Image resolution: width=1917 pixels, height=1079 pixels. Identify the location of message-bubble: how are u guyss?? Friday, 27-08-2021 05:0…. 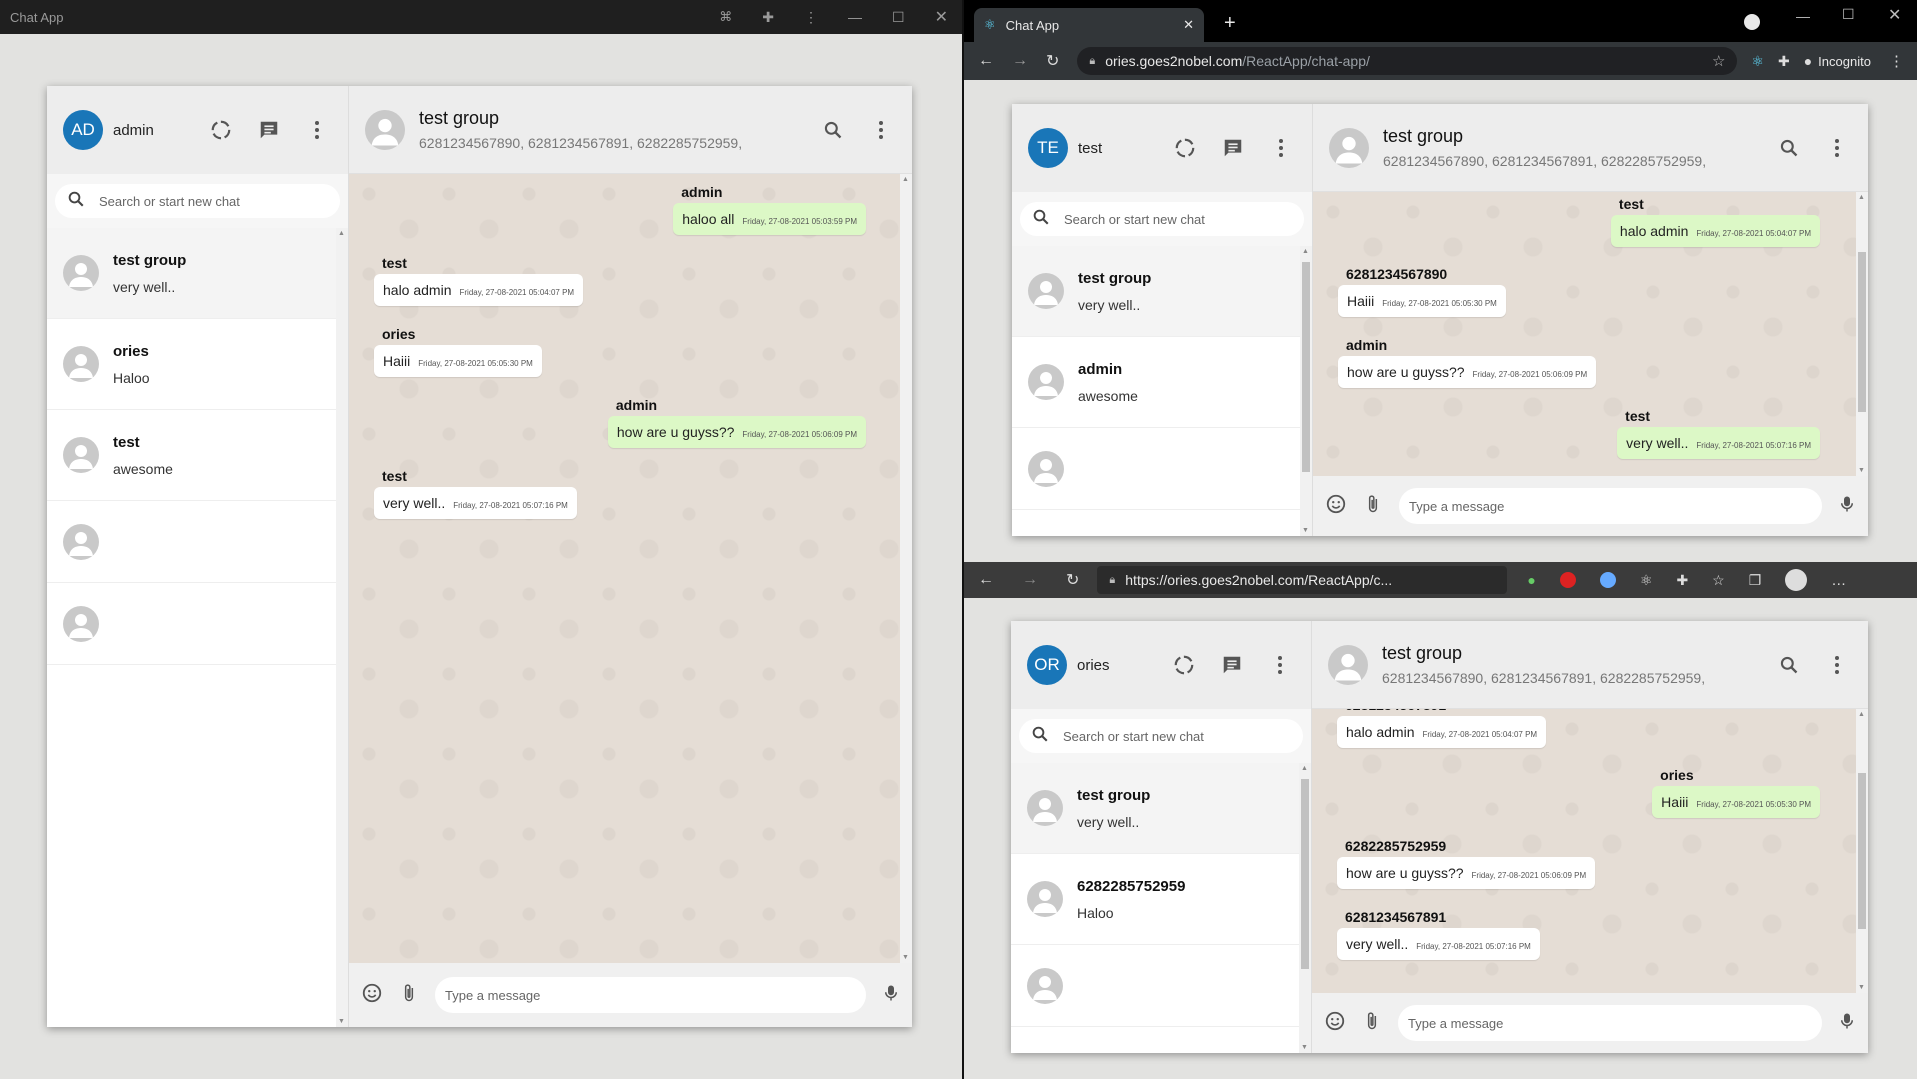
(736, 432).